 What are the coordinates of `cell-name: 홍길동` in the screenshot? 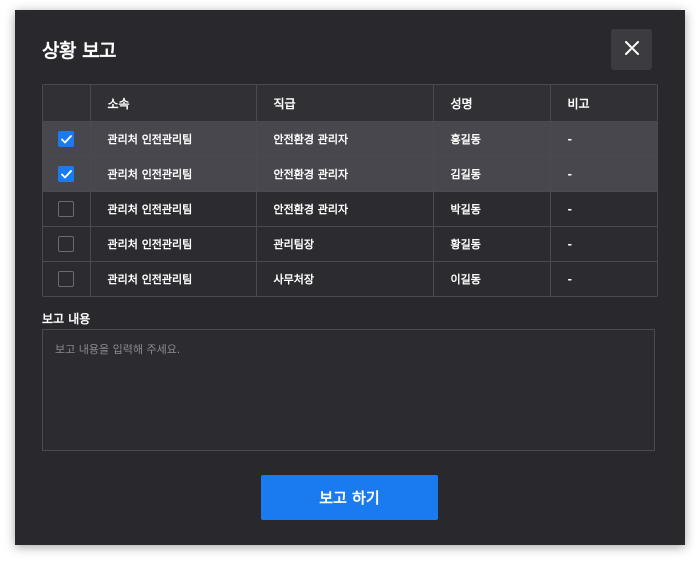 It's located at (492, 139).